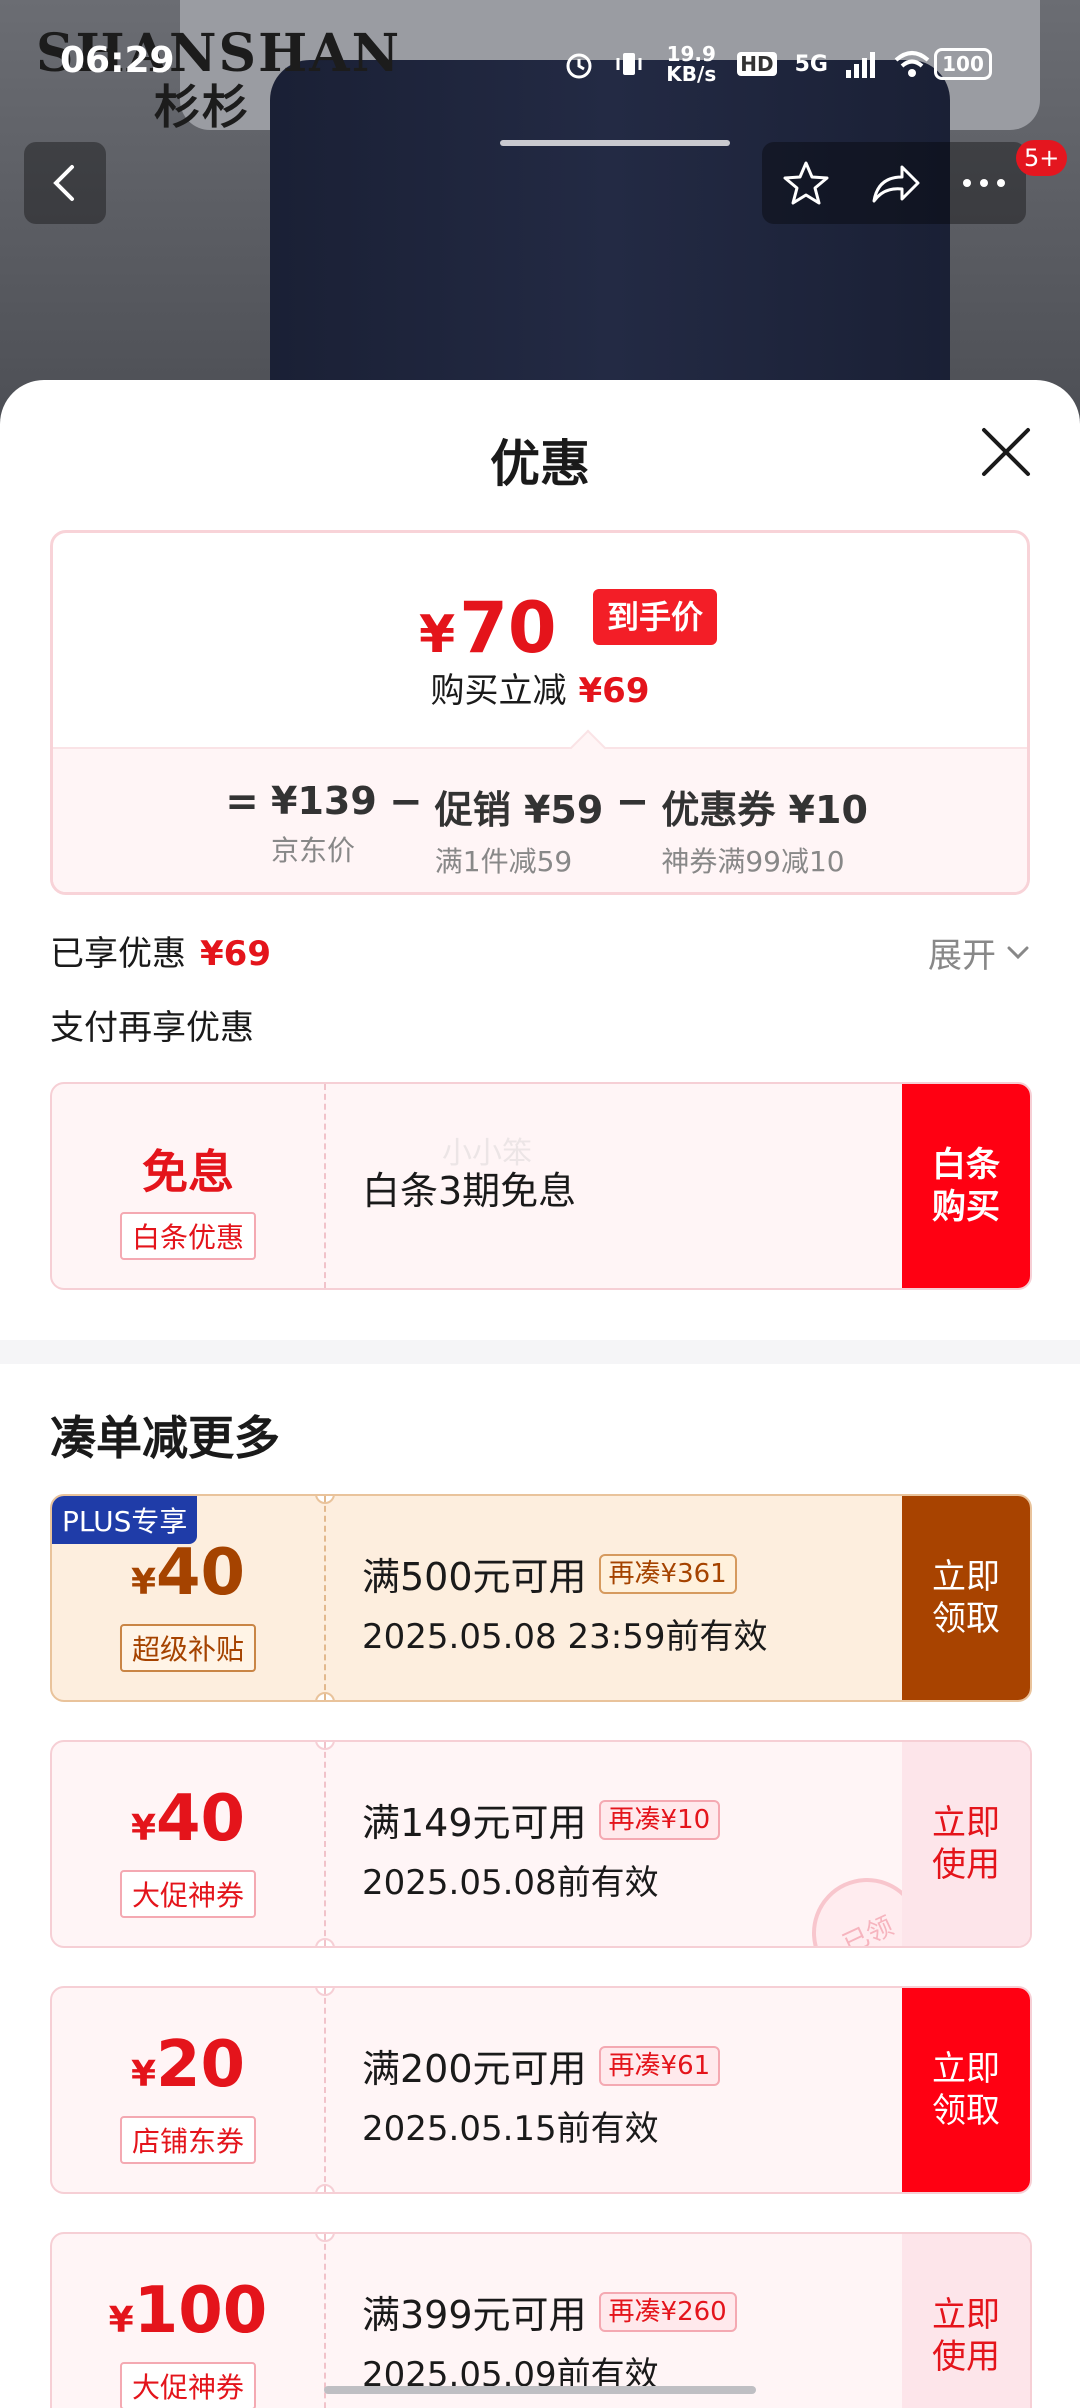 This screenshot has height=2408, width=1080. What do you see at coordinates (324, 824) in the screenshot?
I see `formula-term-list-price: ¥139 京东价` at bounding box center [324, 824].